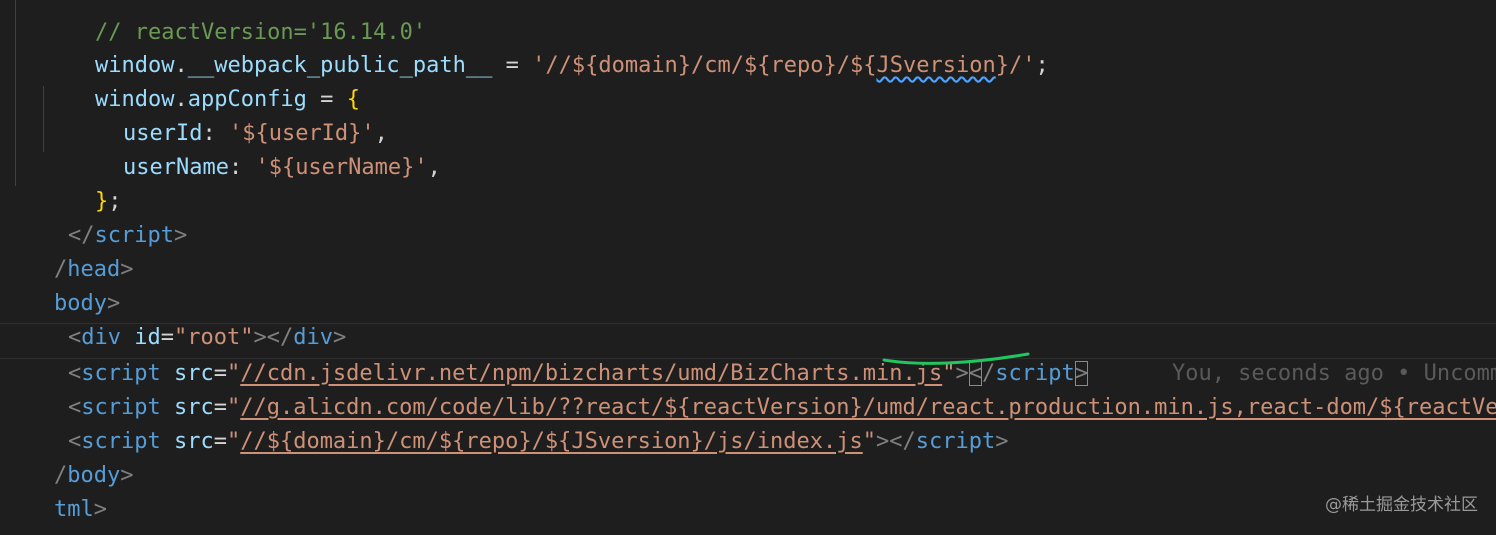 Image resolution: width=1496 pixels, height=535 pixels. Describe the element at coordinates (73, 509) in the screenshot. I see `tag-name: tml` at that location.